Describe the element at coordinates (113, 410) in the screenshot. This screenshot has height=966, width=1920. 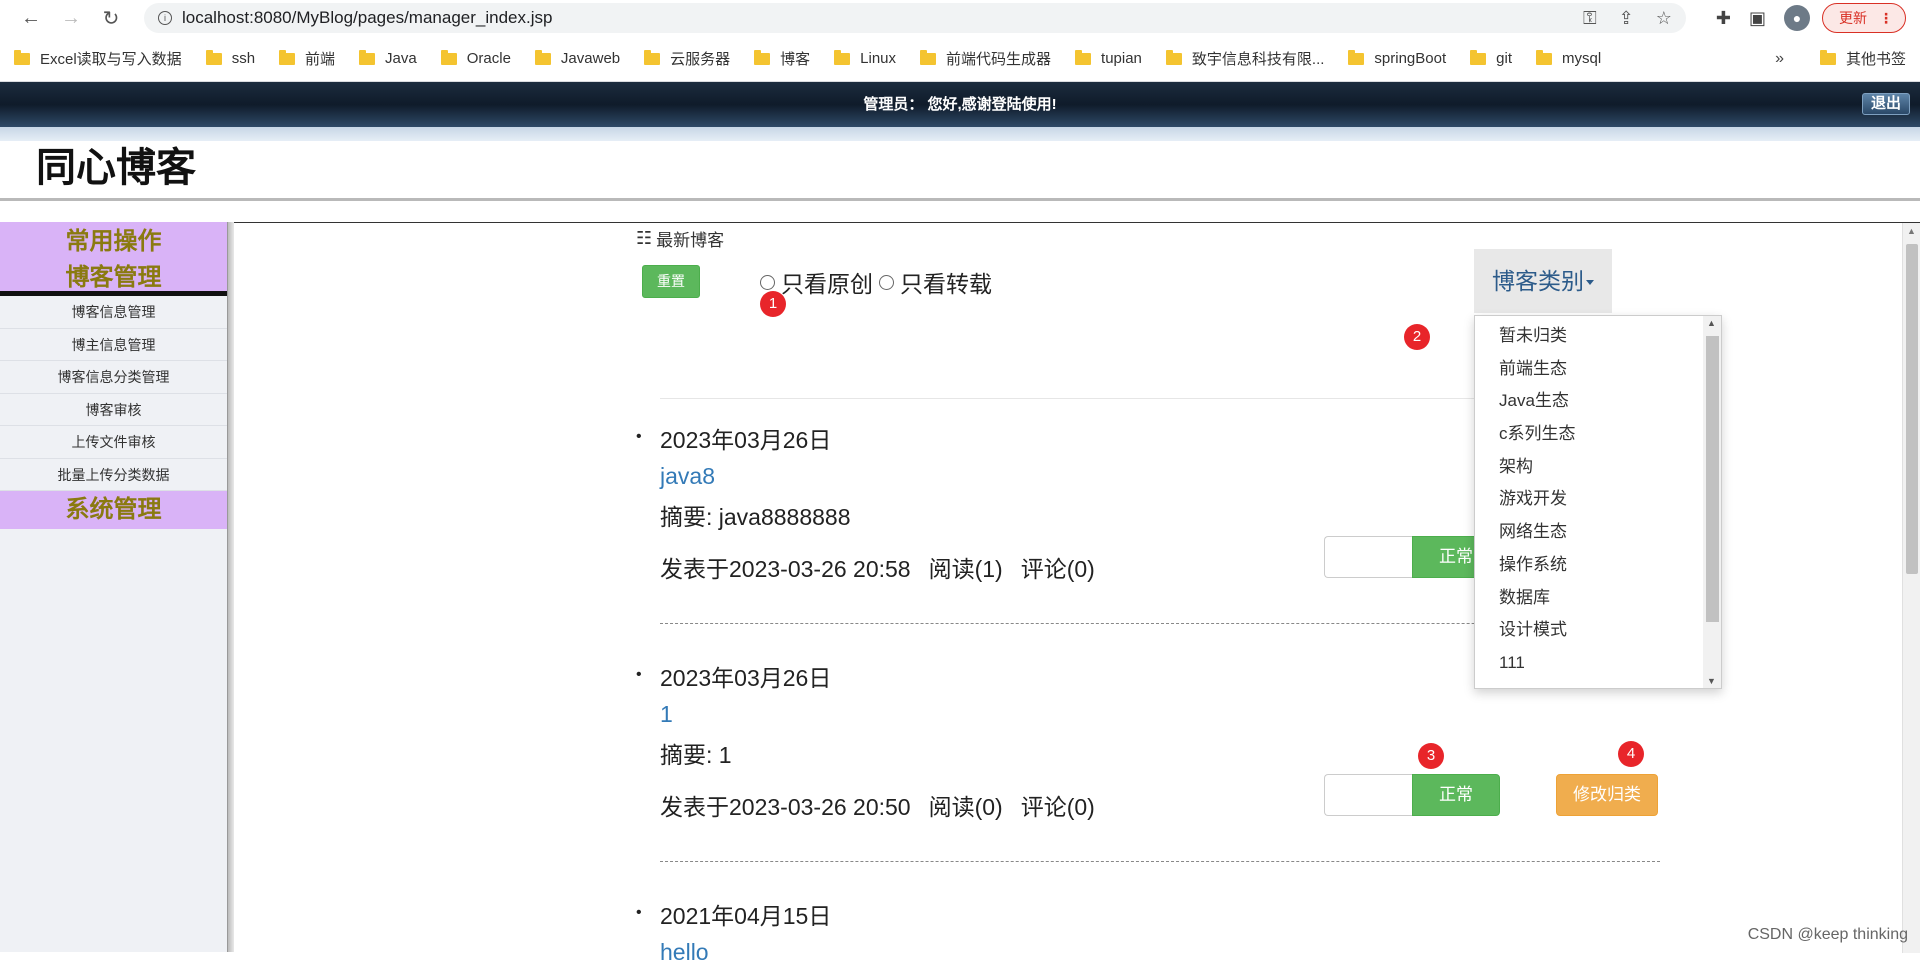
I see `sidebar-item-blog-review: 博客审核` at that location.